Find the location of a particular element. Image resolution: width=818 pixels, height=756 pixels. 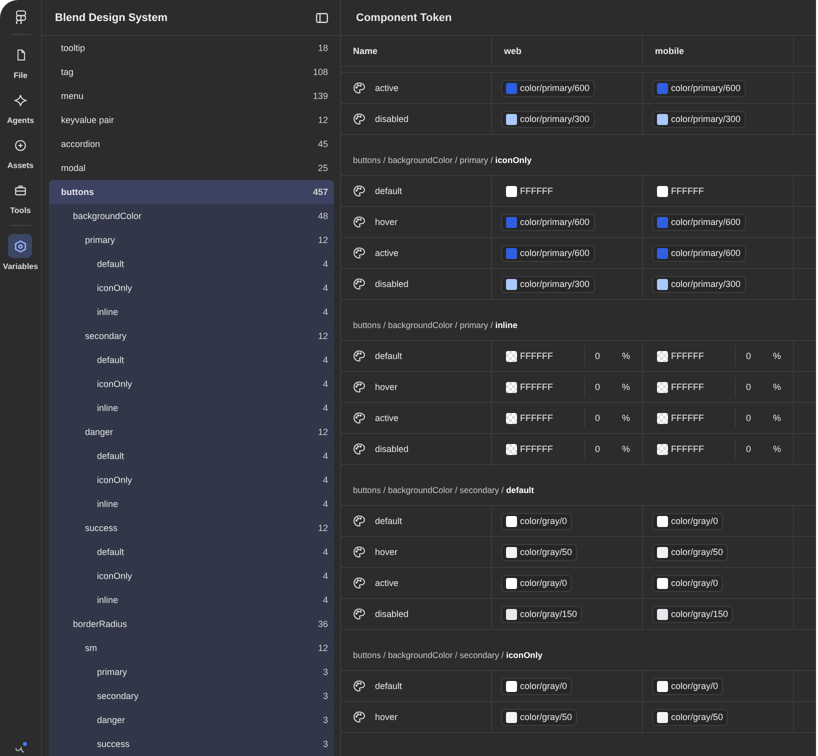

rail-tab: File is located at coordinates (20, 61).